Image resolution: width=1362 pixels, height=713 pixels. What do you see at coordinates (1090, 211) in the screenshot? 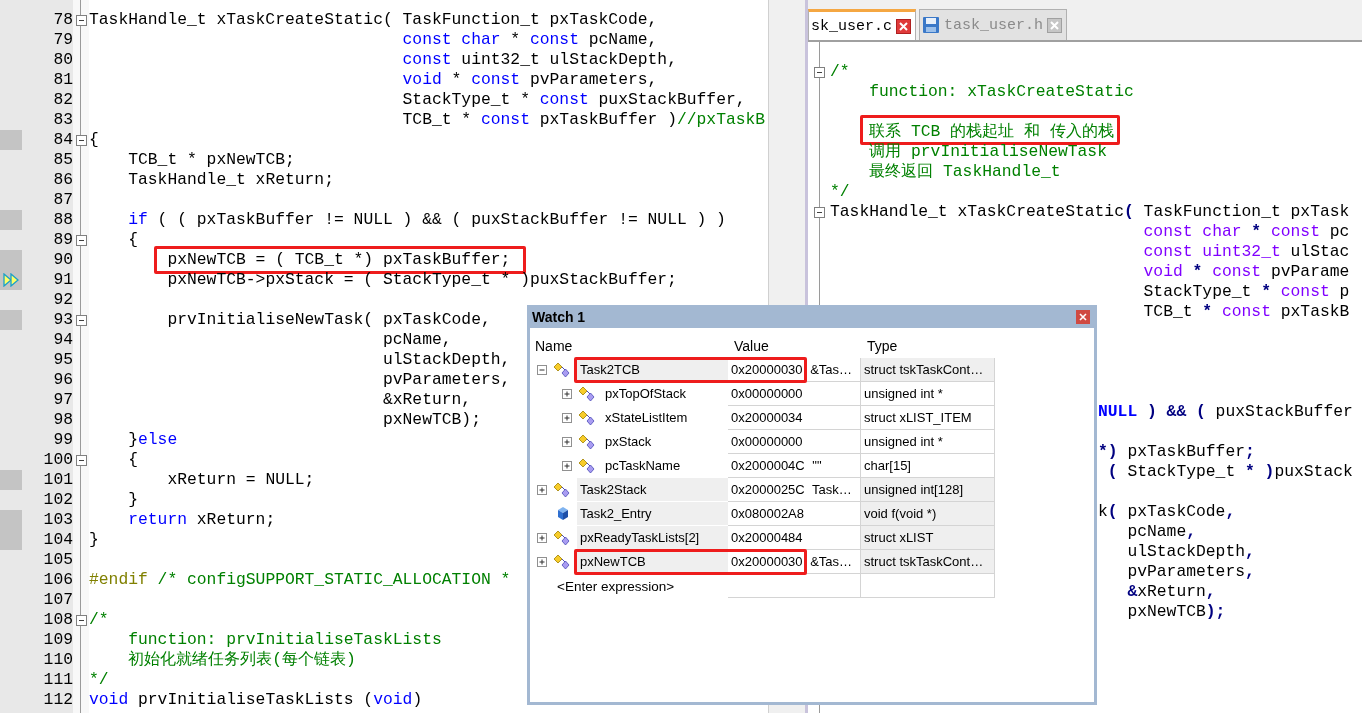
I see `code-line: TaskHandle_t xTaskCreateStatic( TaskFunction_t pxTask` at bounding box center [1090, 211].